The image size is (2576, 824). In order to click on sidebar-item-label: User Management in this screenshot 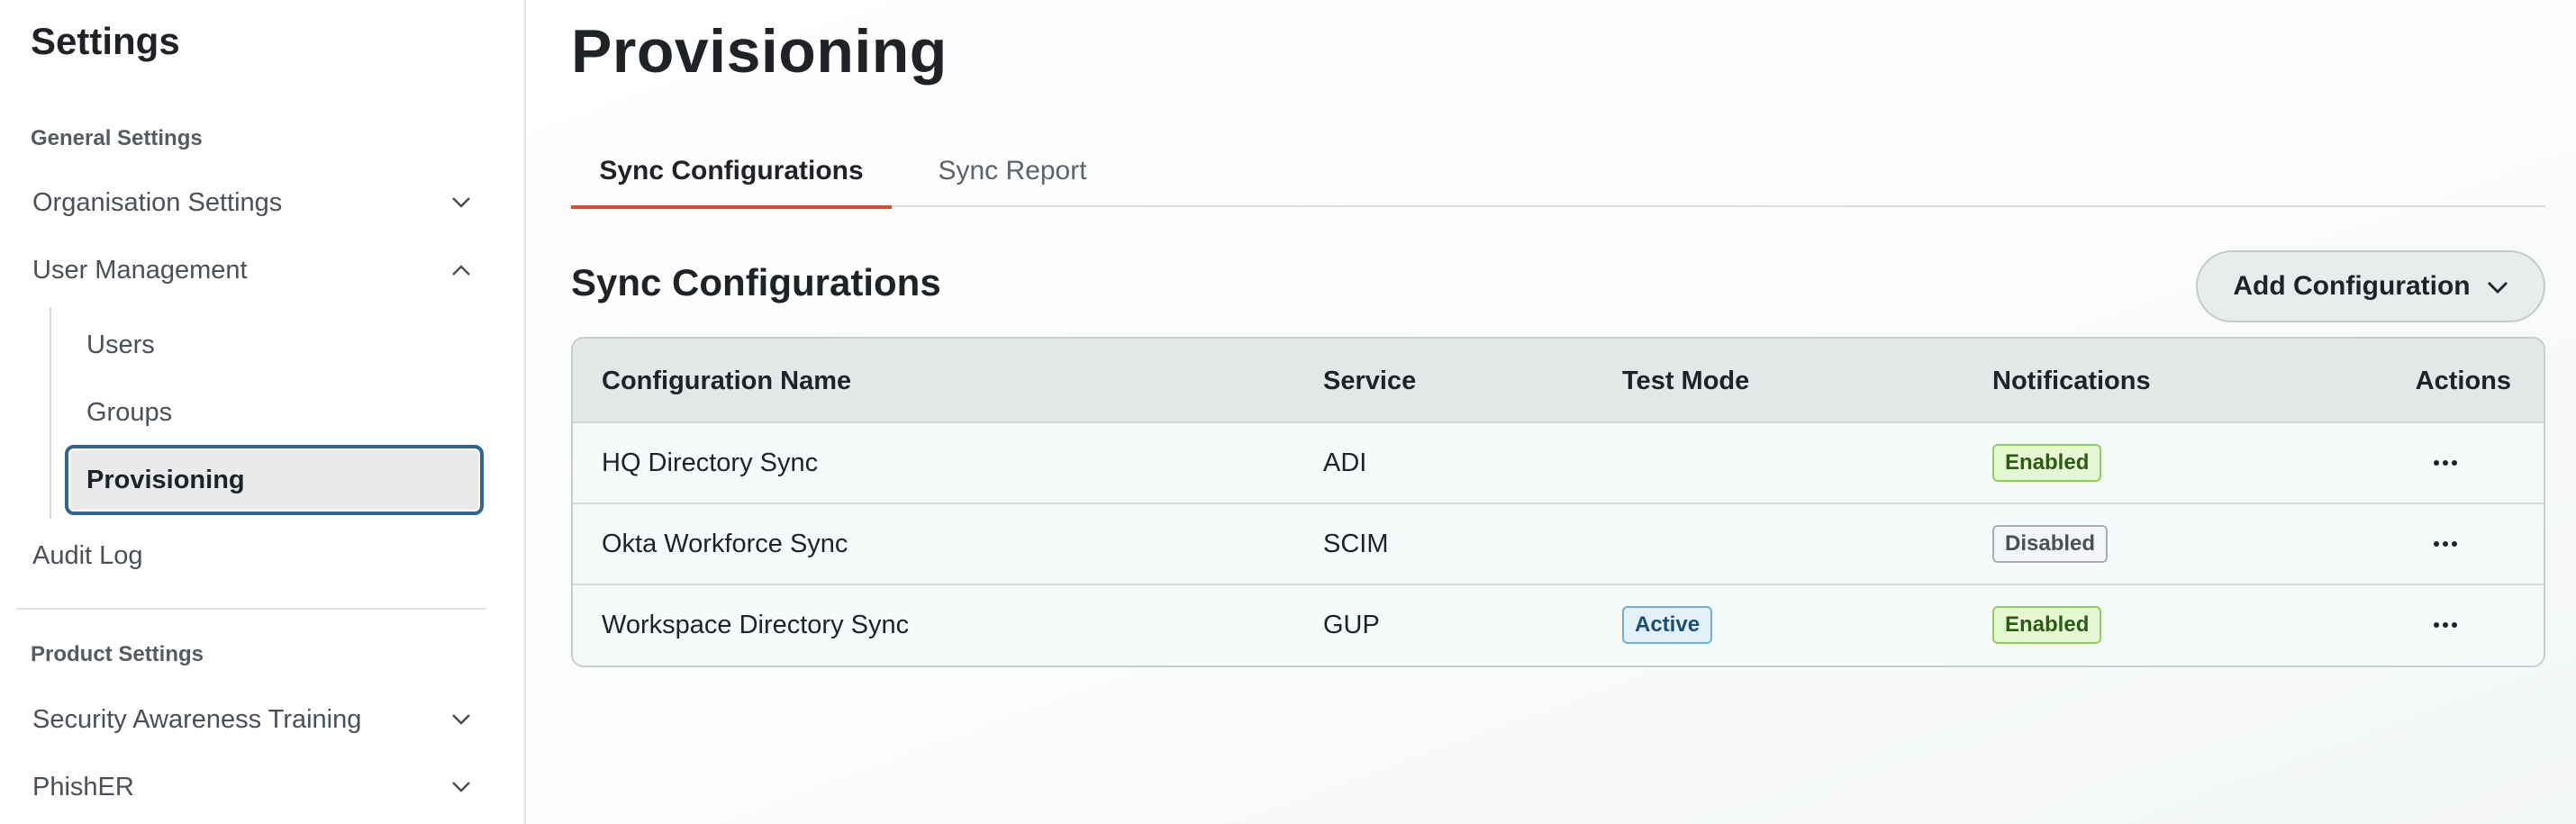, I will do `click(140, 270)`.